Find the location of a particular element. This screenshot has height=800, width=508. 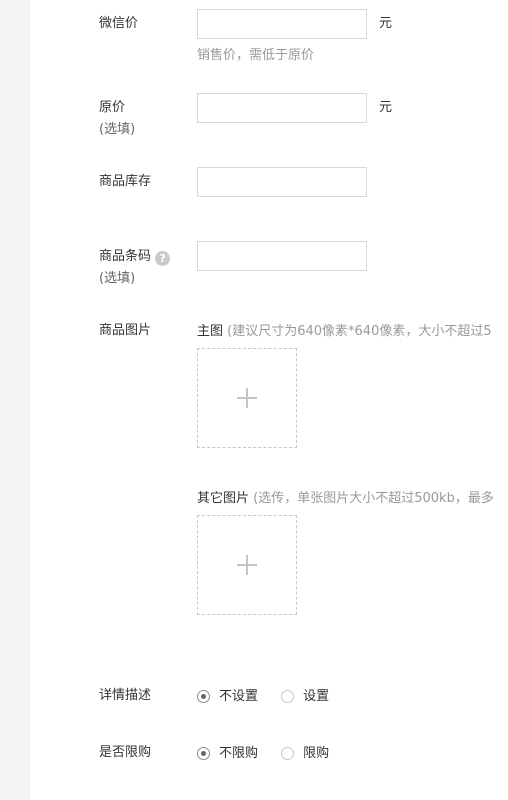

other-images-upload-button is located at coordinates (247, 565).